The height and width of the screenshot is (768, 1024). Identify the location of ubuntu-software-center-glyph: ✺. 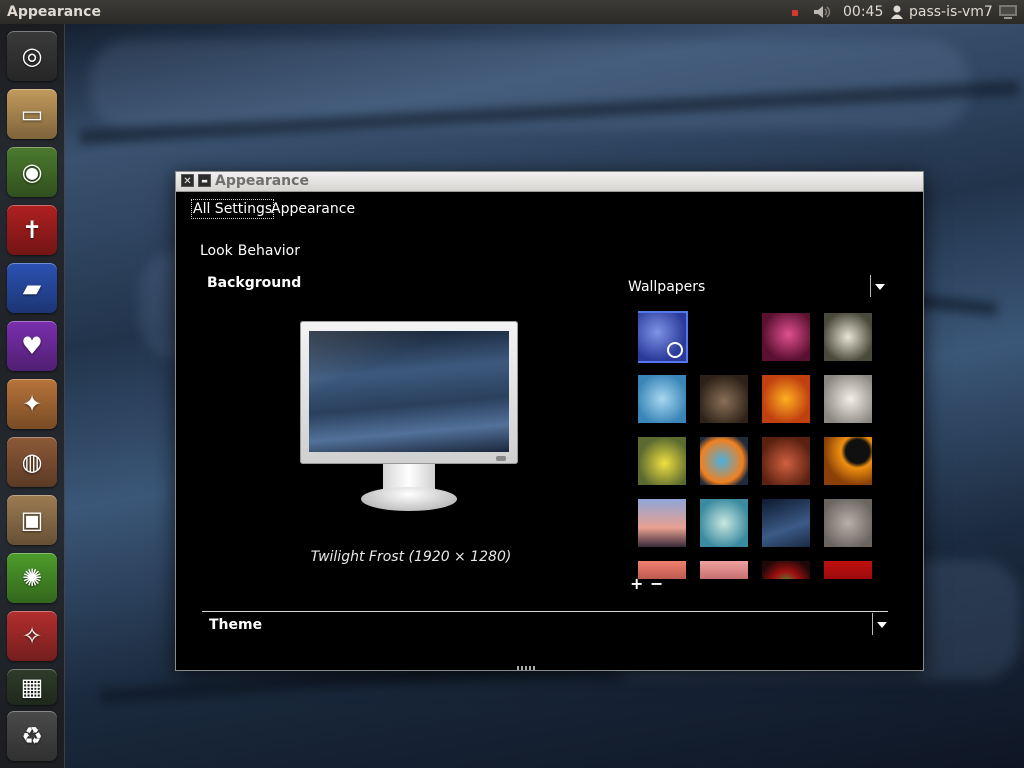
(32, 578).